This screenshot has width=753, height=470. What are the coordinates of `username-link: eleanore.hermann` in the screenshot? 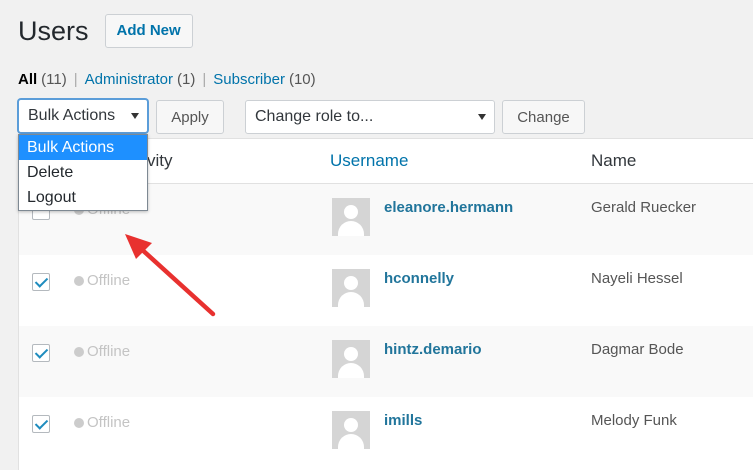 It's located at (448, 207).